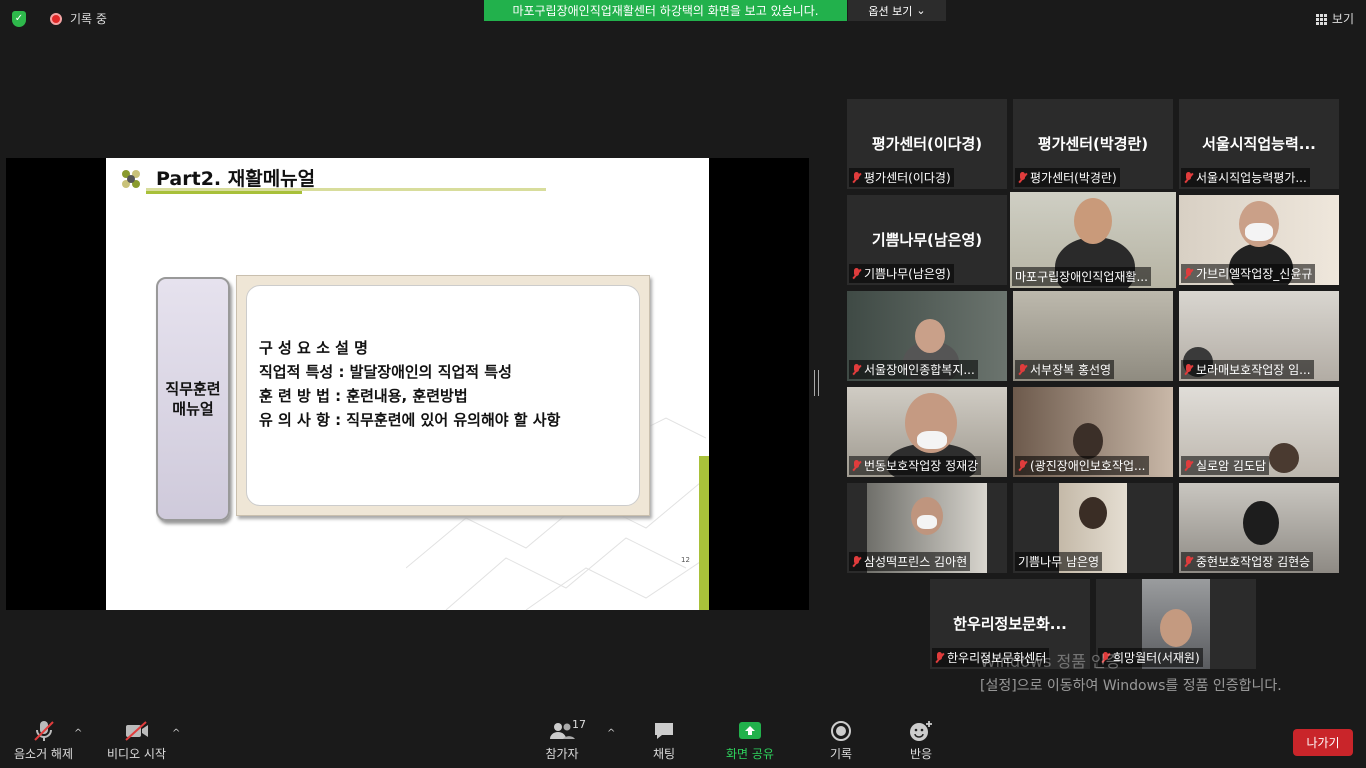 The height and width of the screenshot is (768, 1366). Describe the element at coordinates (611, 733) in the screenshot. I see `participants-caret-icon: ^` at that location.